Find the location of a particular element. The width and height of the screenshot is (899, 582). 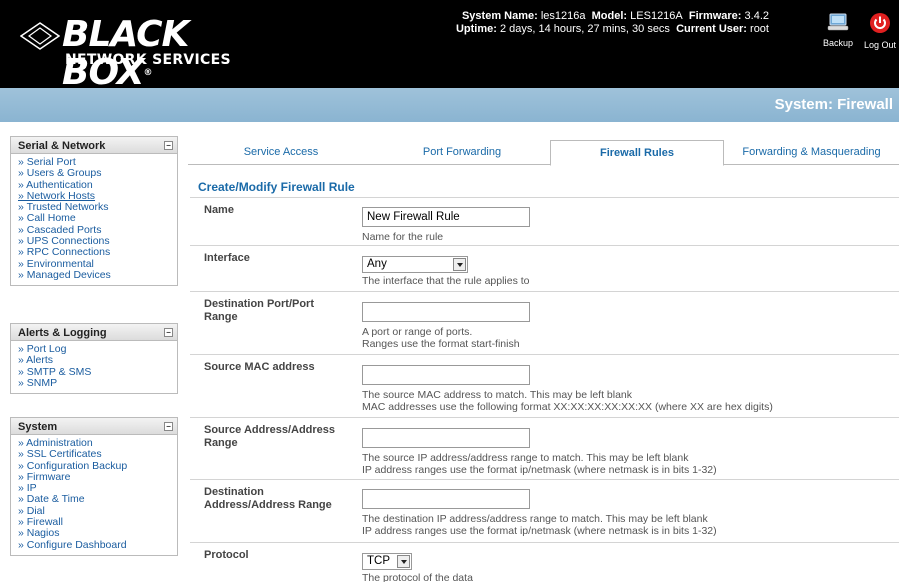

tab-forwarding-masquerading: Forwarding & Masquerading is located at coordinates (811, 152).